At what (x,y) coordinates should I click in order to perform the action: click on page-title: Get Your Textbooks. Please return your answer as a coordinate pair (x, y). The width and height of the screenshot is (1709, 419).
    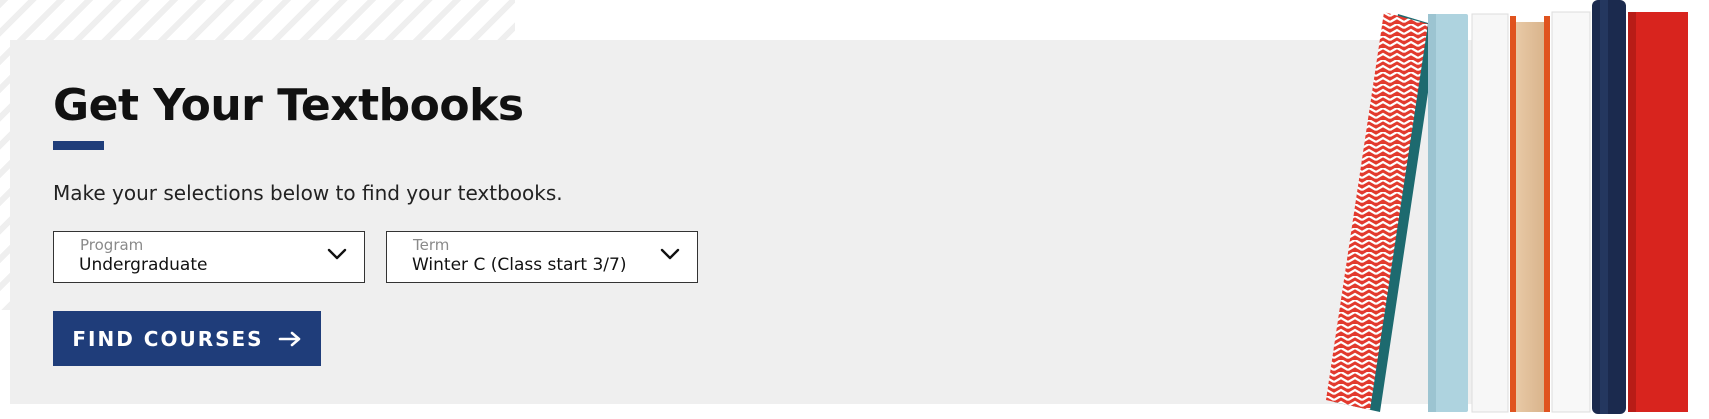
    Looking at the image, I should click on (288, 105).